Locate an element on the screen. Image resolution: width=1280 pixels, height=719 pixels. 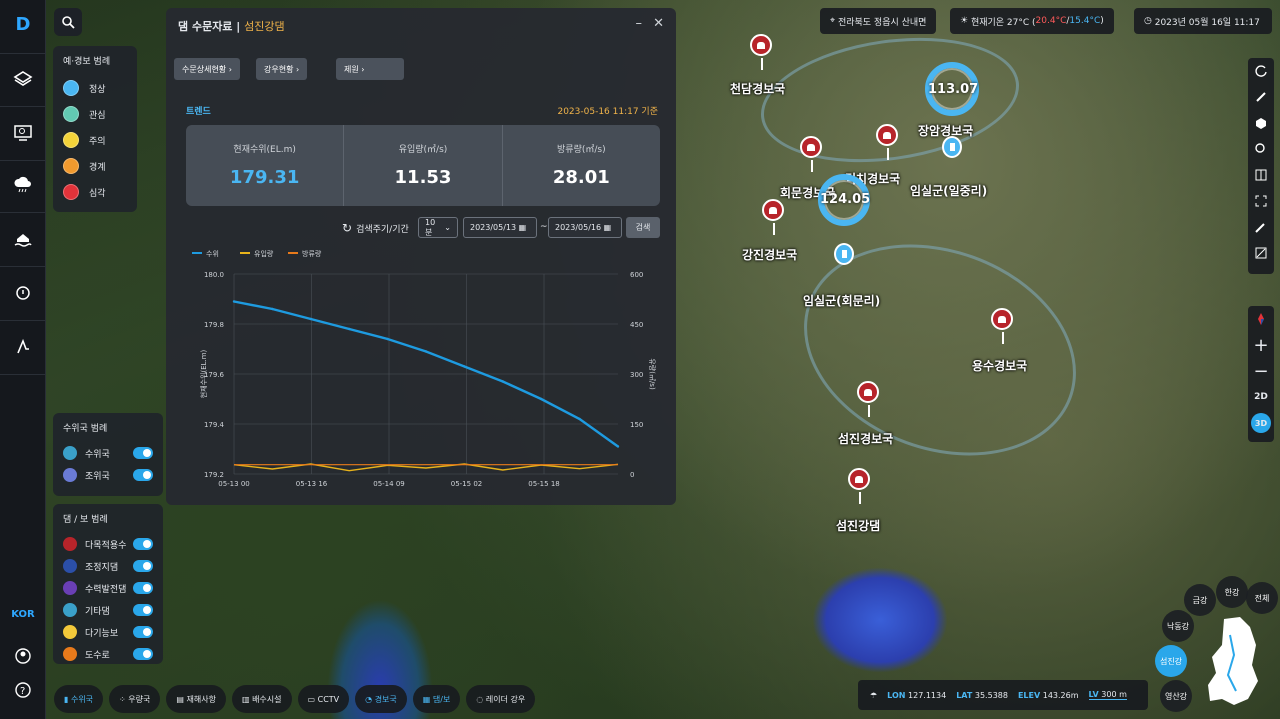
monitor-search-icon is located at coordinates (23, 133).